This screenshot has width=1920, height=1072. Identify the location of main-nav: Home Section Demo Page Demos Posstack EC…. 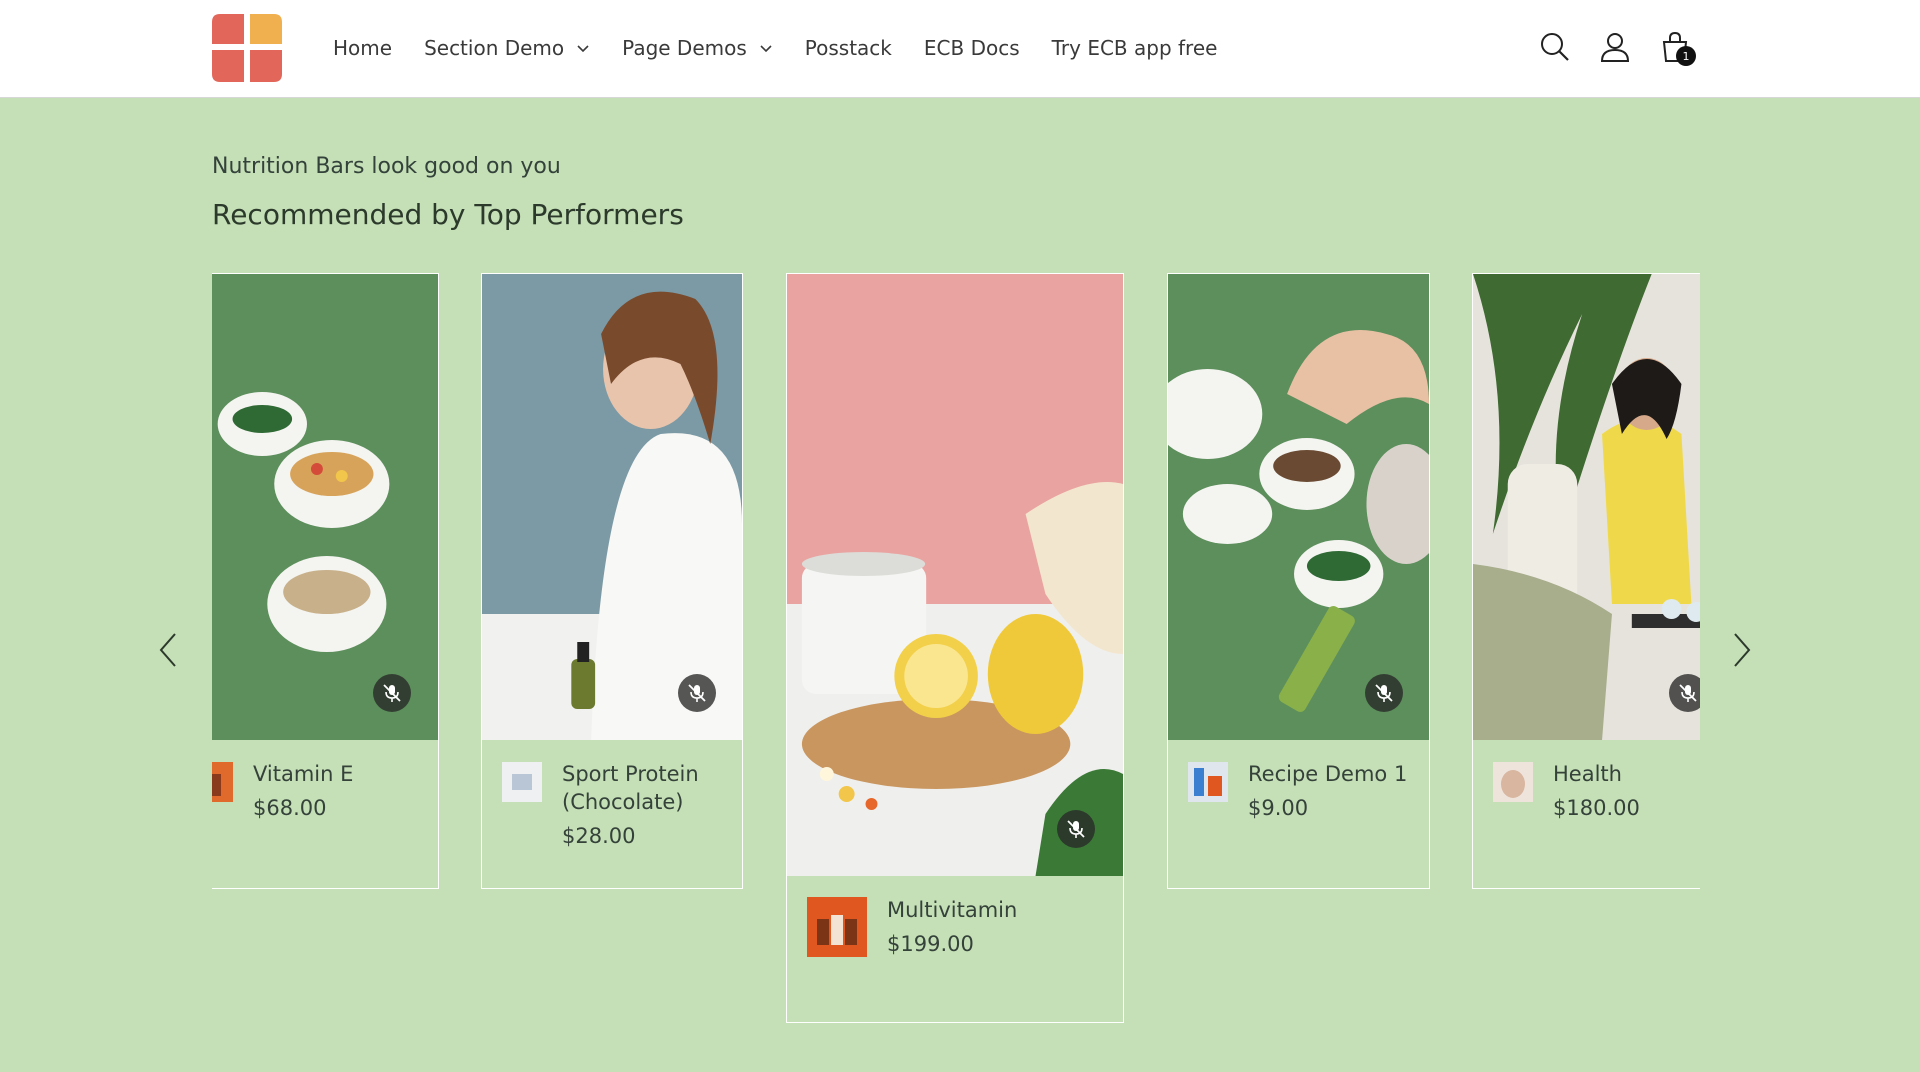
(791, 48).